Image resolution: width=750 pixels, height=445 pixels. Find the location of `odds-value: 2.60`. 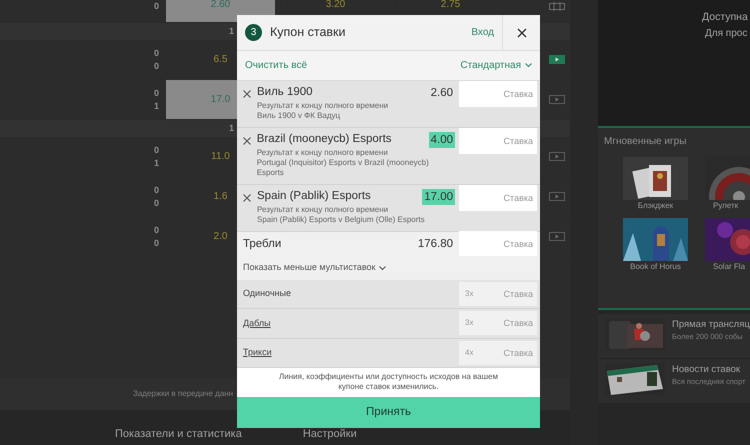

odds-value: 2.60 is located at coordinates (442, 94).